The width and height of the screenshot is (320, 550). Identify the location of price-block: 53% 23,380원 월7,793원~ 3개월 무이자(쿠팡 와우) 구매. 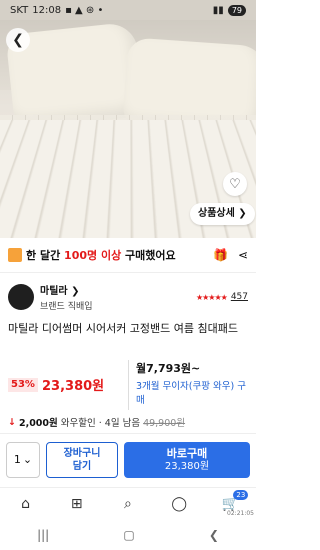
(128, 388).